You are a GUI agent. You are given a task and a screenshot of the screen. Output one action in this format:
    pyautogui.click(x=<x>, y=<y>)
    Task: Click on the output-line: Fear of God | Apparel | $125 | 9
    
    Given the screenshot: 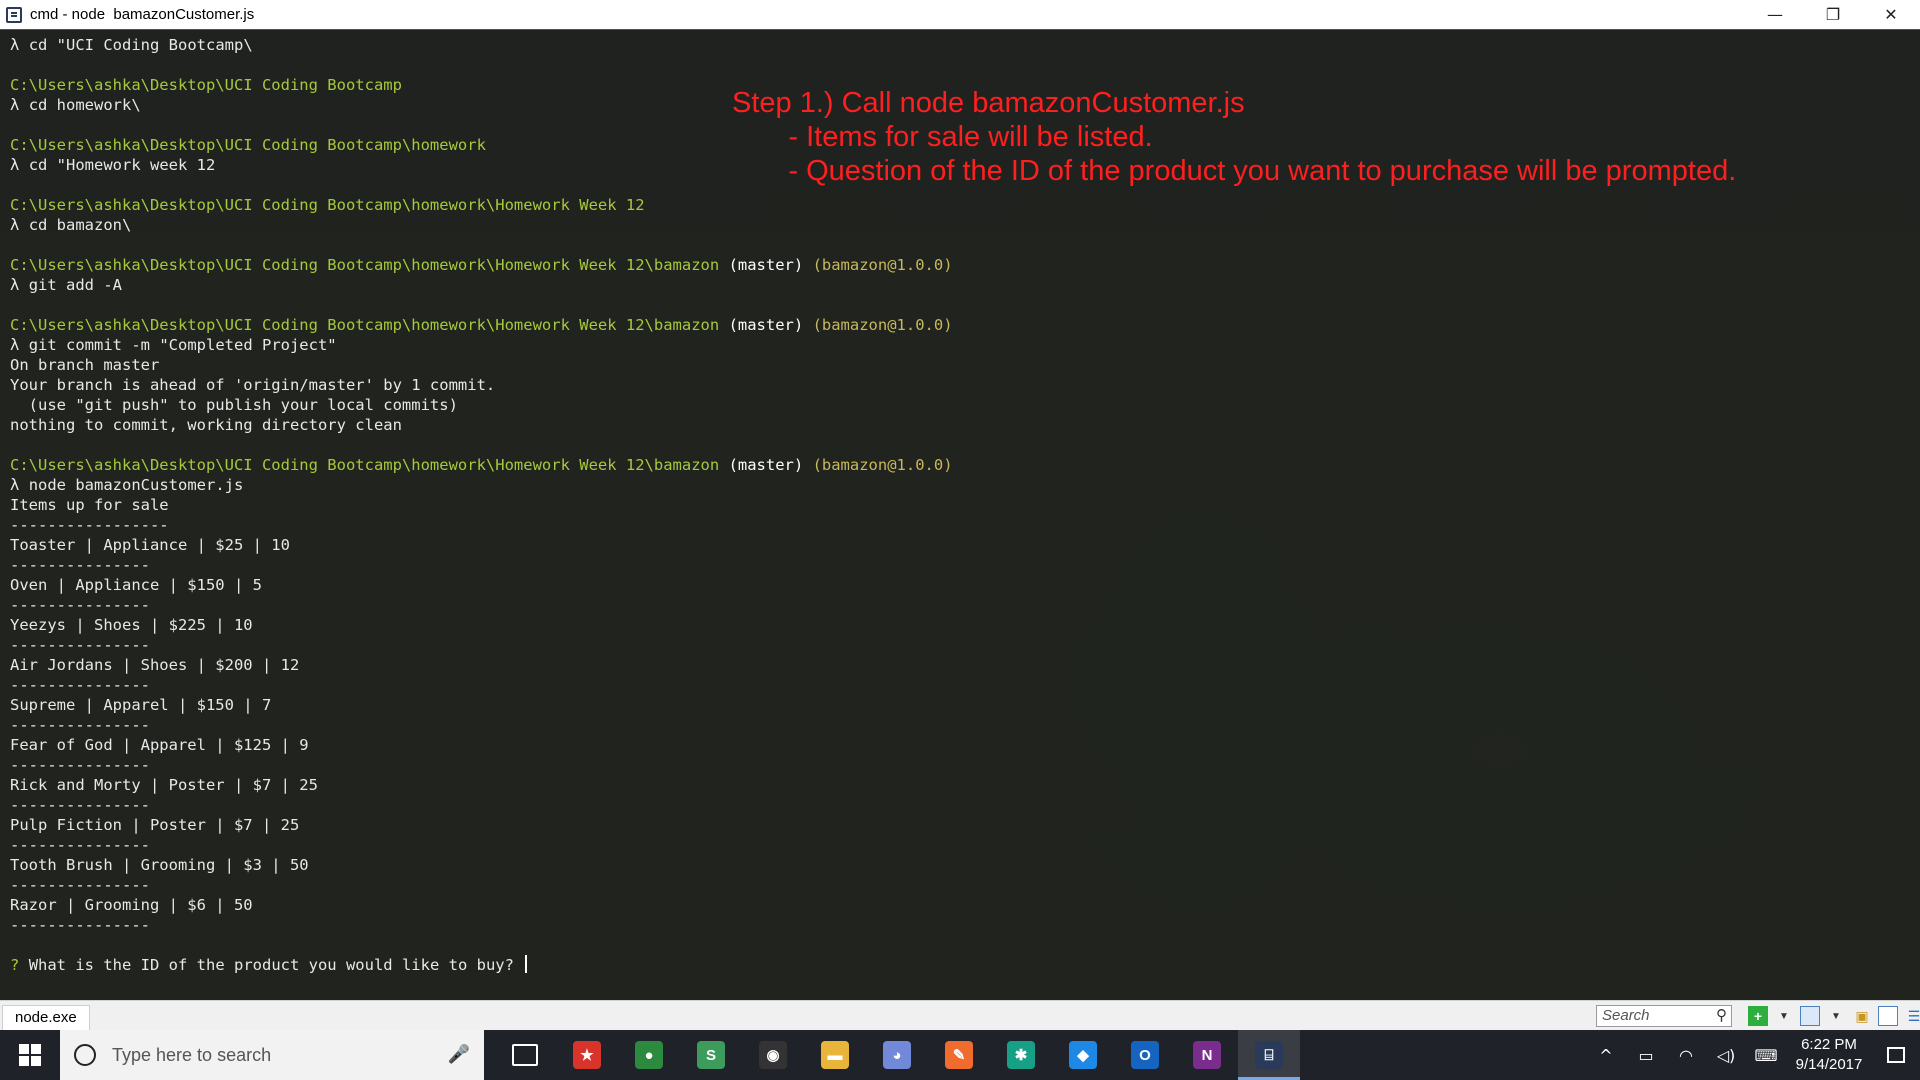 What is the action you would take?
    pyautogui.click(x=159, y=745)
    